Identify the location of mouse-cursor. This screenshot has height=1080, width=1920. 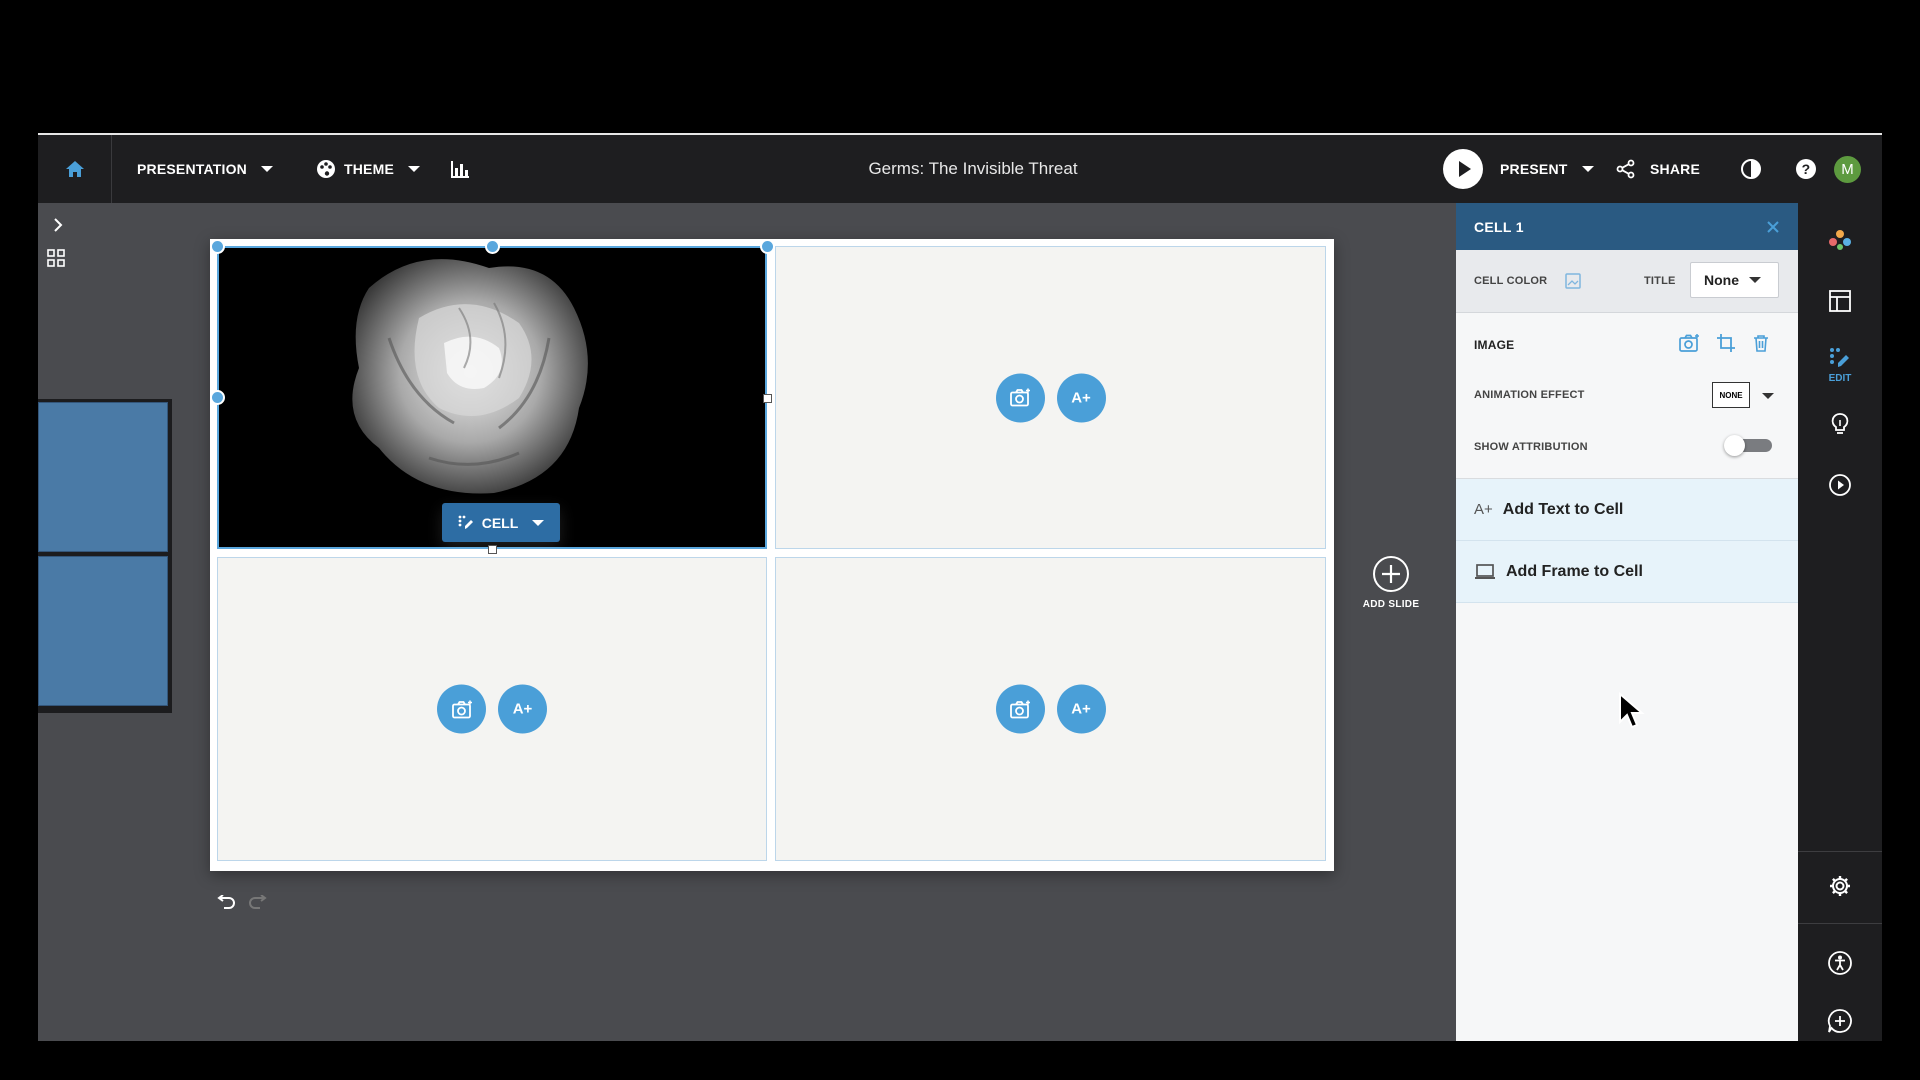
(1632, 712).